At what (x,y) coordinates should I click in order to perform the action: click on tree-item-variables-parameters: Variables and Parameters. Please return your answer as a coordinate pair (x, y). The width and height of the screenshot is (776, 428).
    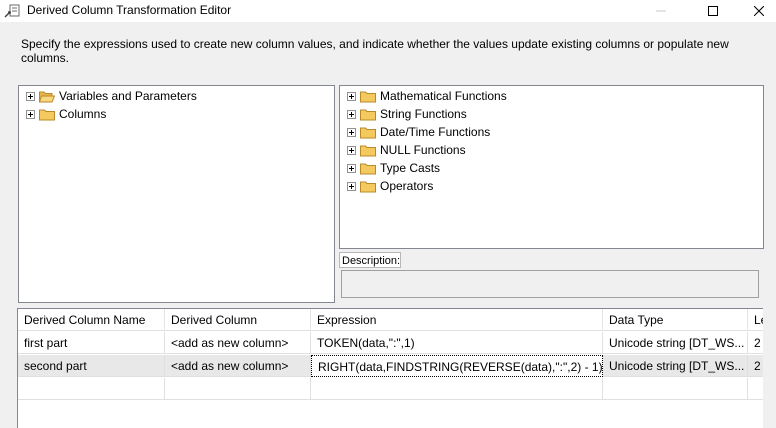
    Looking at the image, I should click on (111, 96).